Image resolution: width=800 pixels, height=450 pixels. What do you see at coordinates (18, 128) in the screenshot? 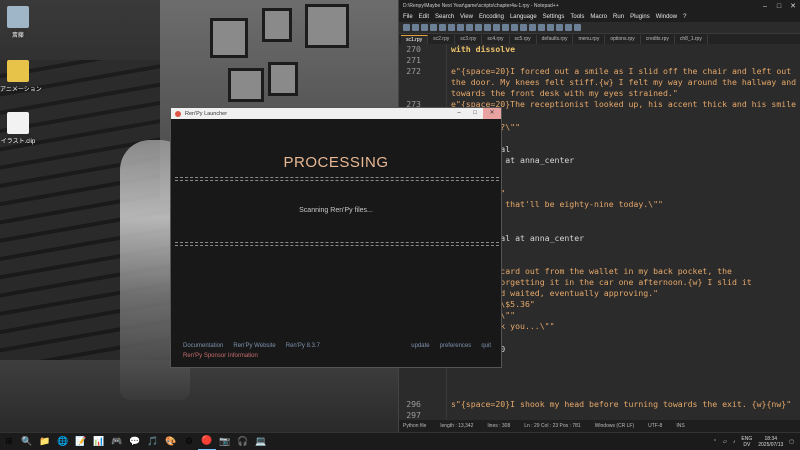
I see `desktop-icon: イラスト.clip` at bounding box center [18, 128].